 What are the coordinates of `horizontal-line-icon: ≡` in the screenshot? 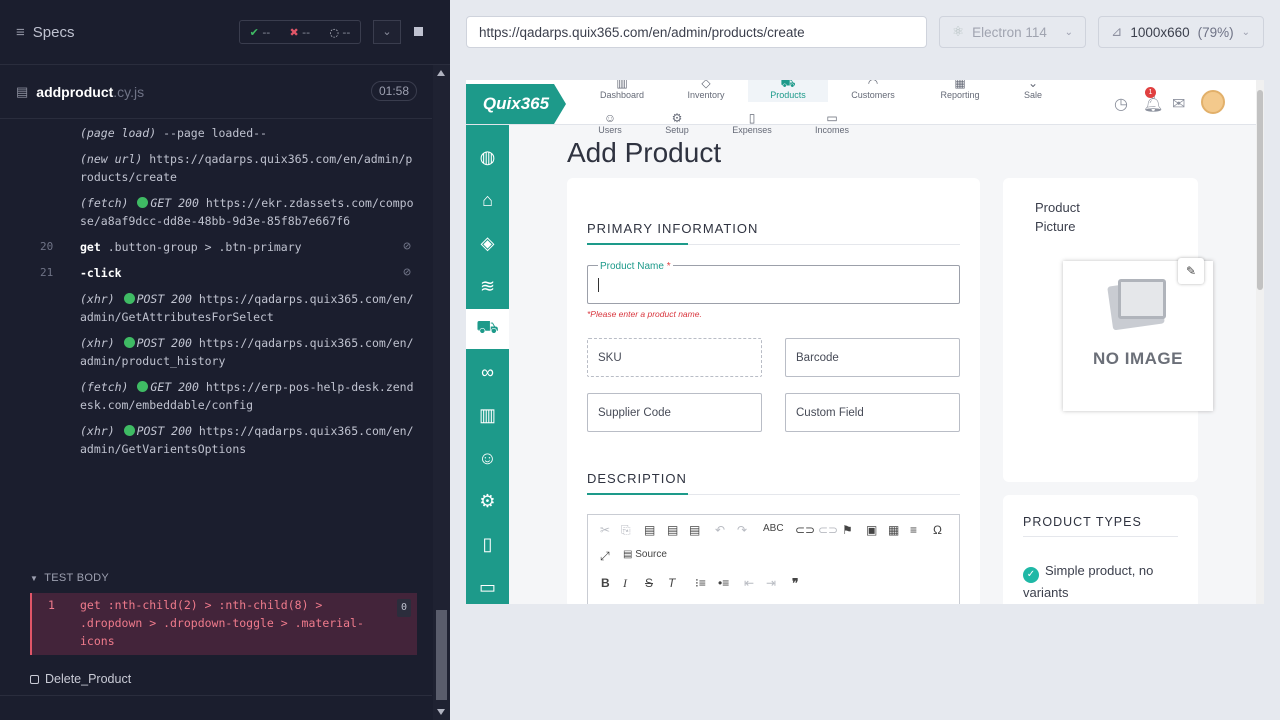 It's located at (913, 530).